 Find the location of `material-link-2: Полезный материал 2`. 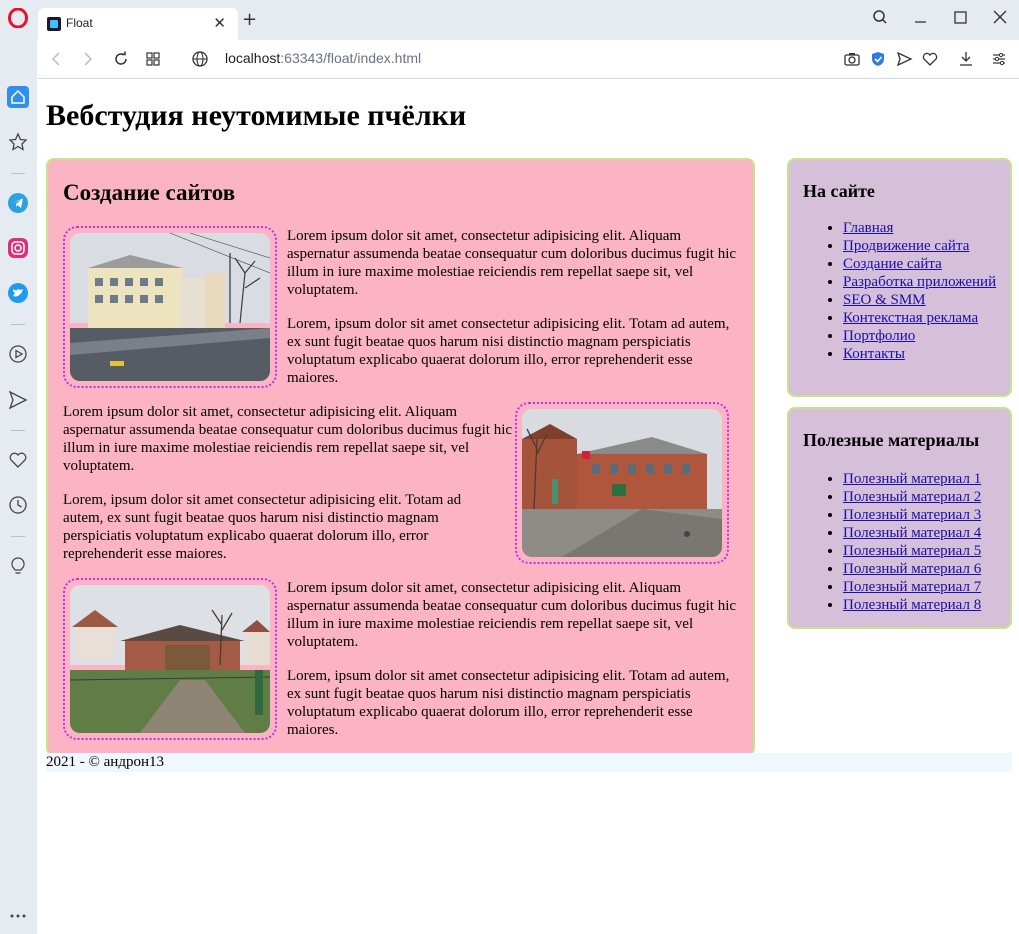

material-link-2: Полезный материал 2 is located at coordinates (912, 497).